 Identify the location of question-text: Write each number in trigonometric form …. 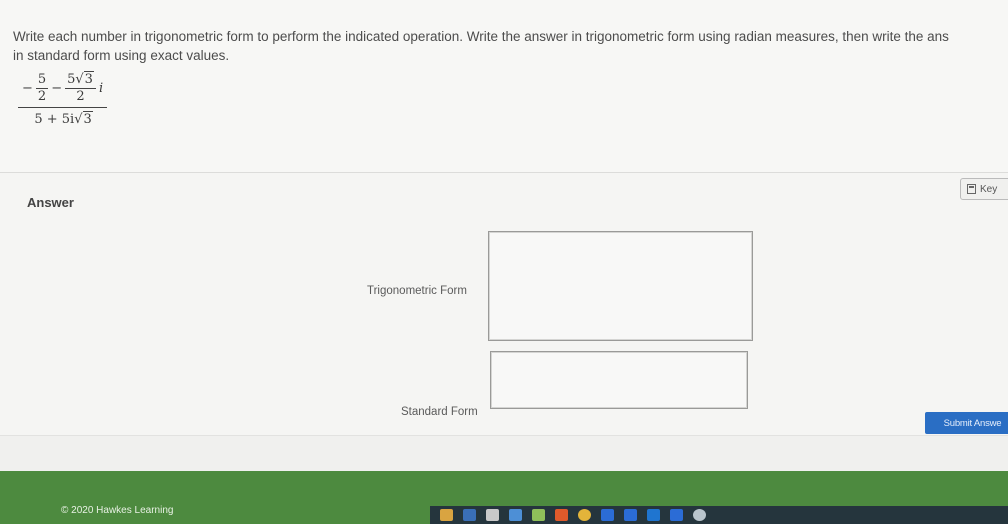
(510, 46).